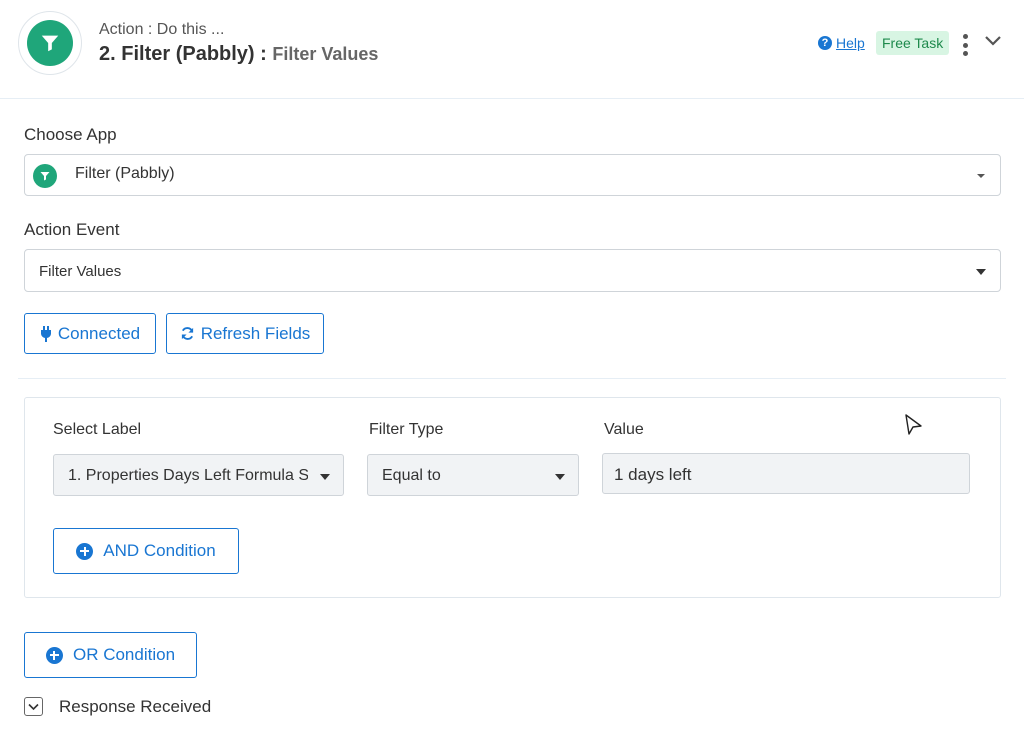 The height and width of the screenshot is (736, 1024). Describe the element at coordinates (45, 333) in the screenshot. I see `plug-icon` at that location.